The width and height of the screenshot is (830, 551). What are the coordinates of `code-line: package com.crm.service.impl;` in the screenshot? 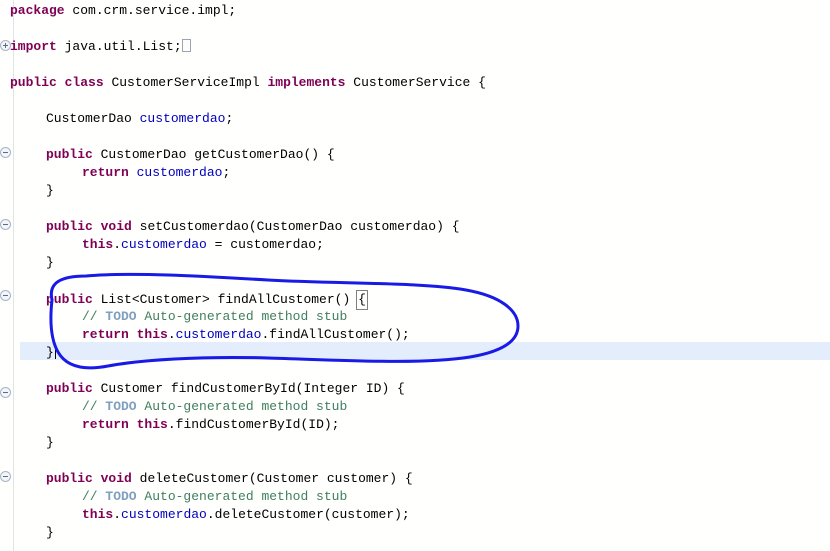 It's located at (123, 11).